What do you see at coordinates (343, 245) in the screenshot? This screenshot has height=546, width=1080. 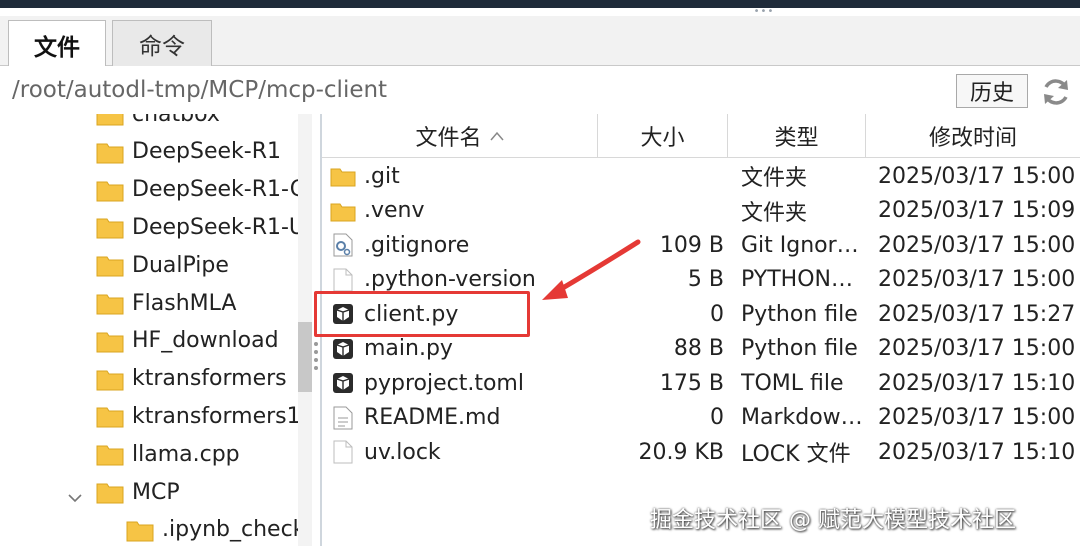 I see `settings-file-icon` at bounding box center [343, 245].